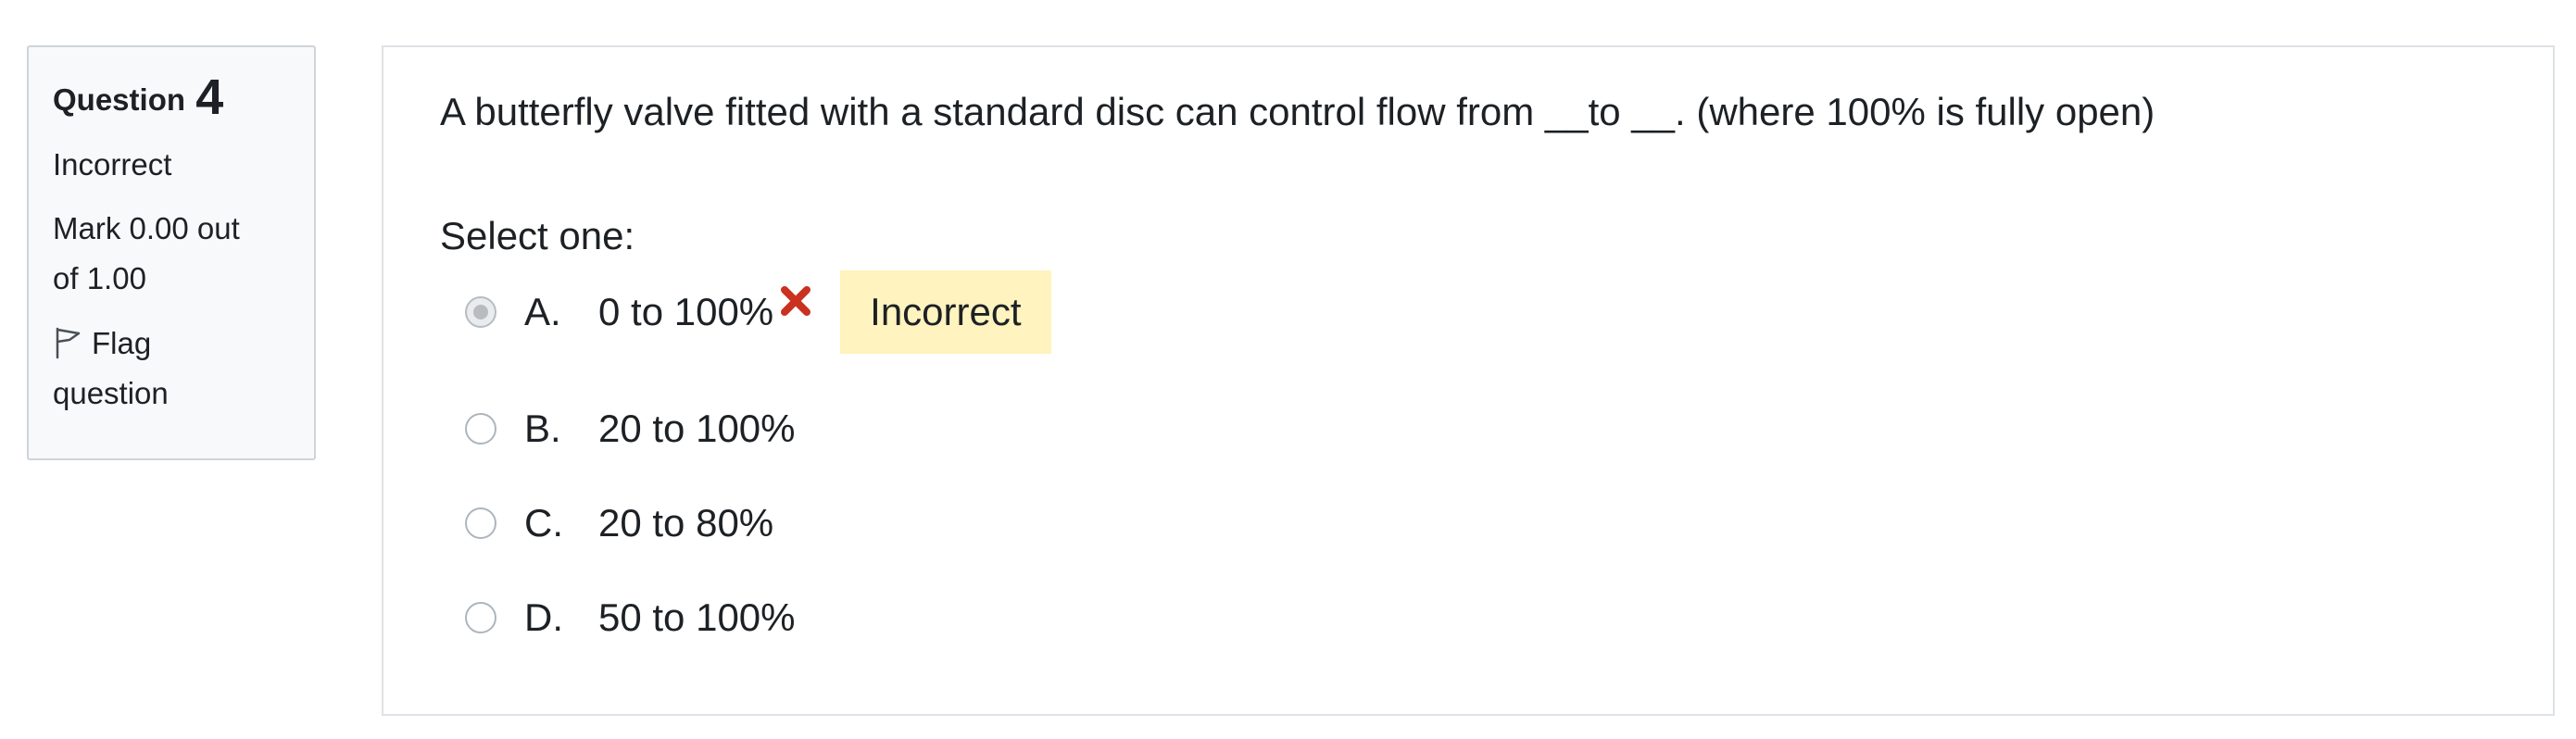  Describe the element at coordinates (542, 311) in the screenshot. I see `answer-letter: A.` at that location.